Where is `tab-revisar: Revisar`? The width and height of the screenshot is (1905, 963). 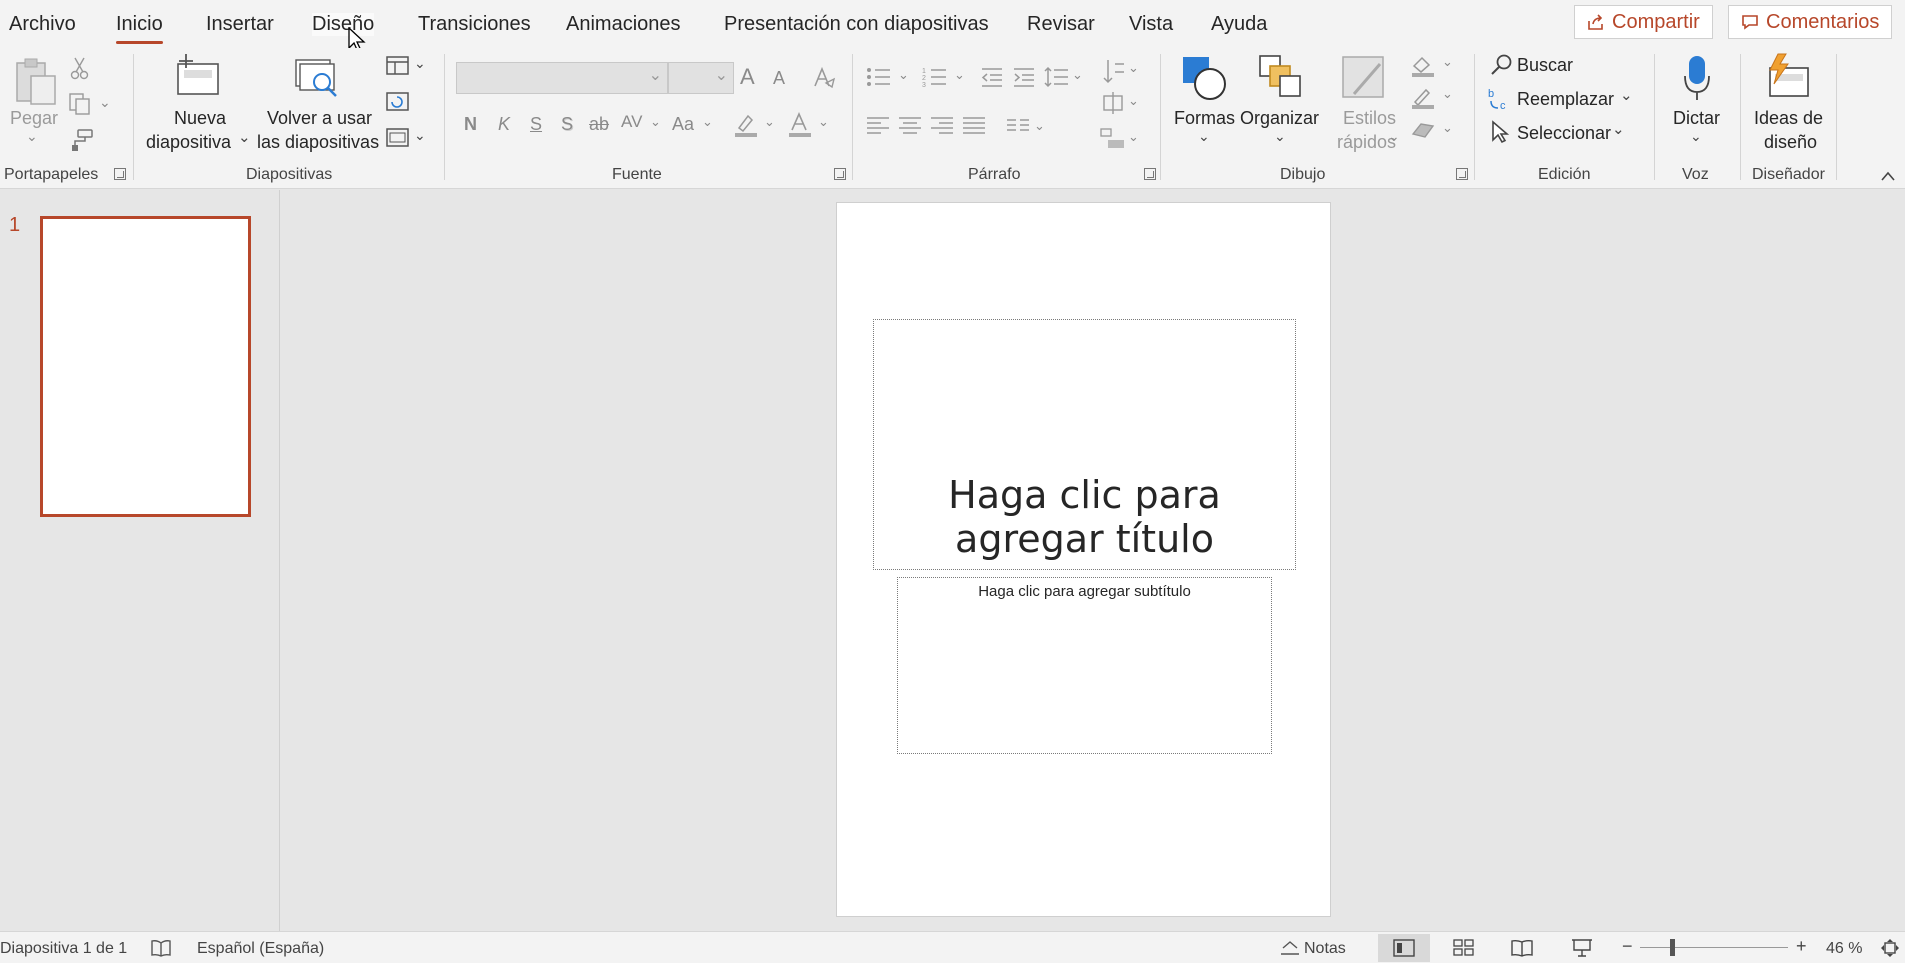 tab-revisar: Revisar is located at coordinates (1061, 24).